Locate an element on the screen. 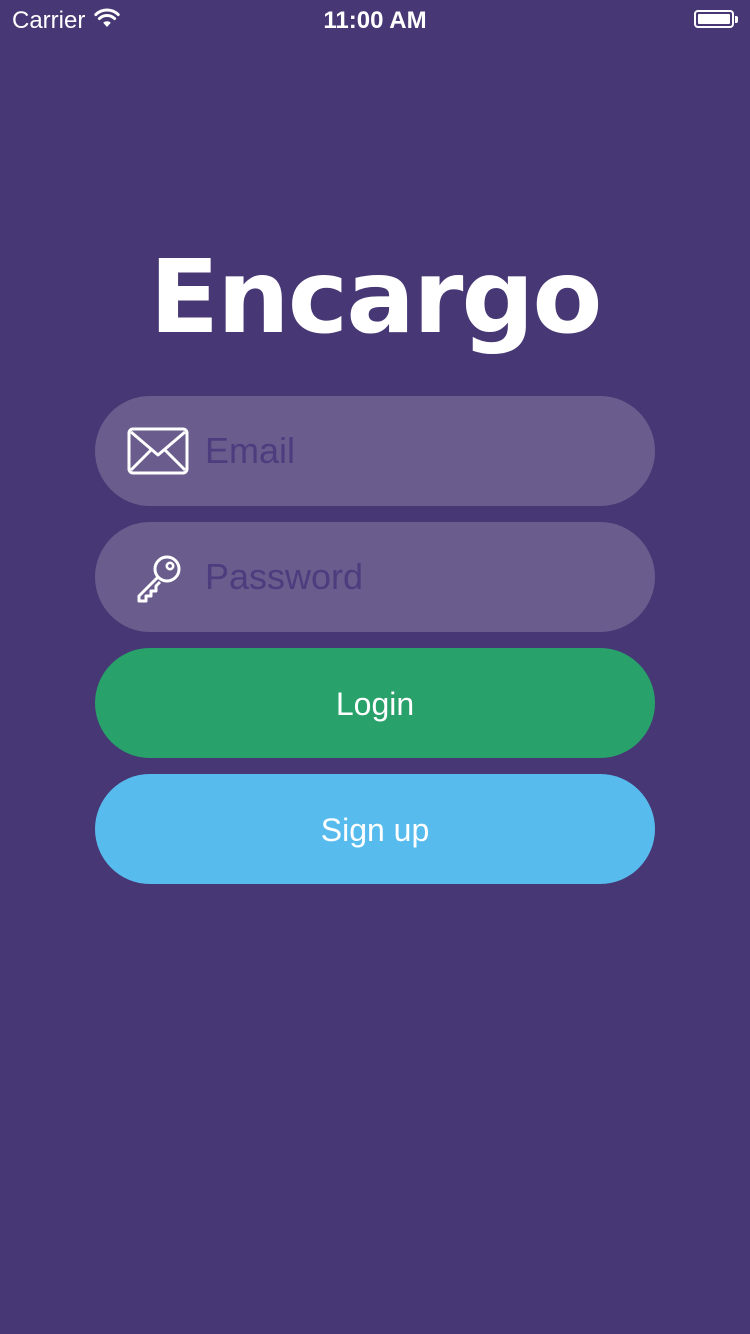 Image resolution: width=750 pixels, height=1334 pixels. password-input is located at coordinates (415, 577).